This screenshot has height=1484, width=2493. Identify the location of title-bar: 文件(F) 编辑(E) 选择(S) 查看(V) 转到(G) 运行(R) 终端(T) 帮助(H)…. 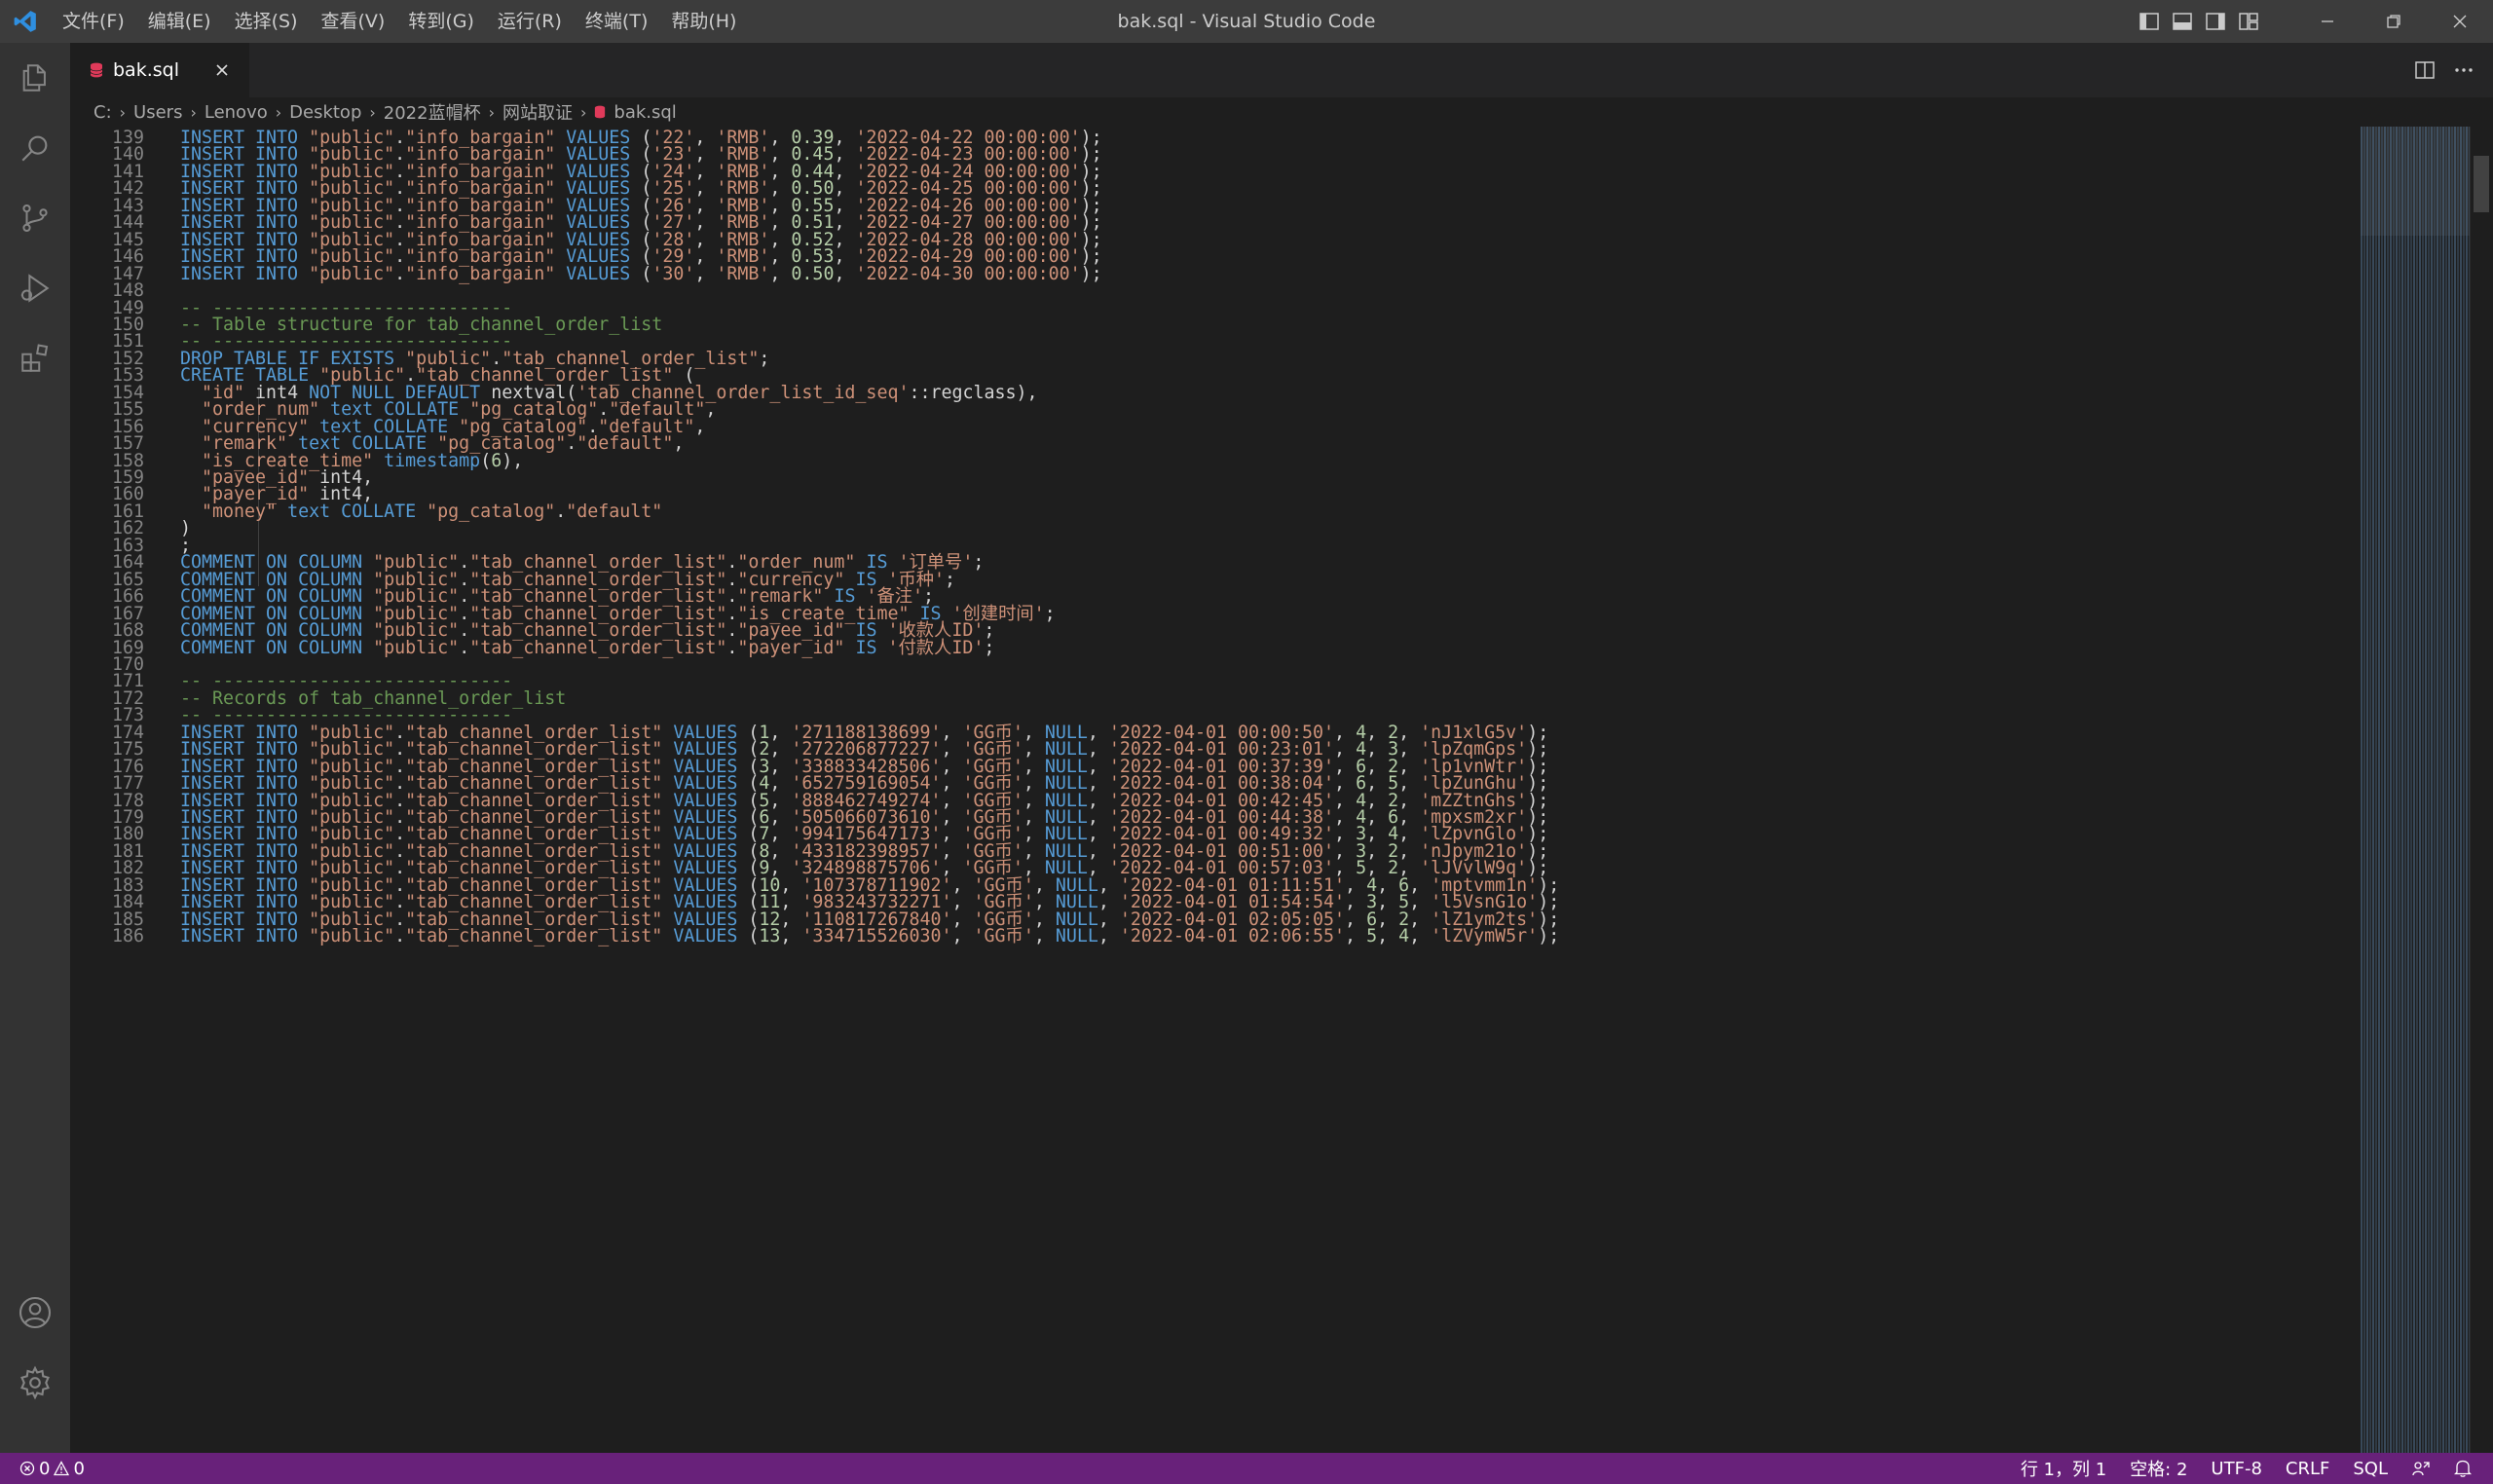
(1247, 21).